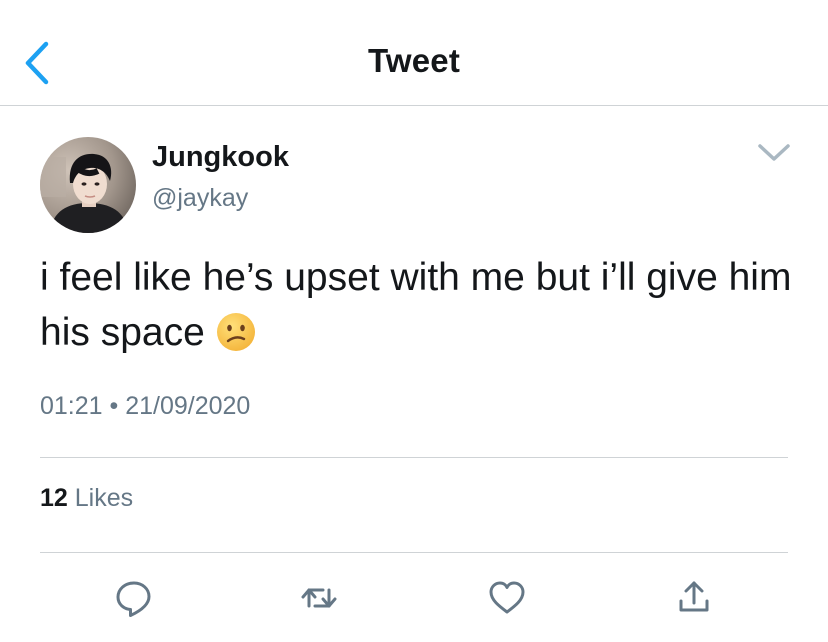 This screenshot has width=828, height=642. I want to click on retweet-icon, so click(319, 598).